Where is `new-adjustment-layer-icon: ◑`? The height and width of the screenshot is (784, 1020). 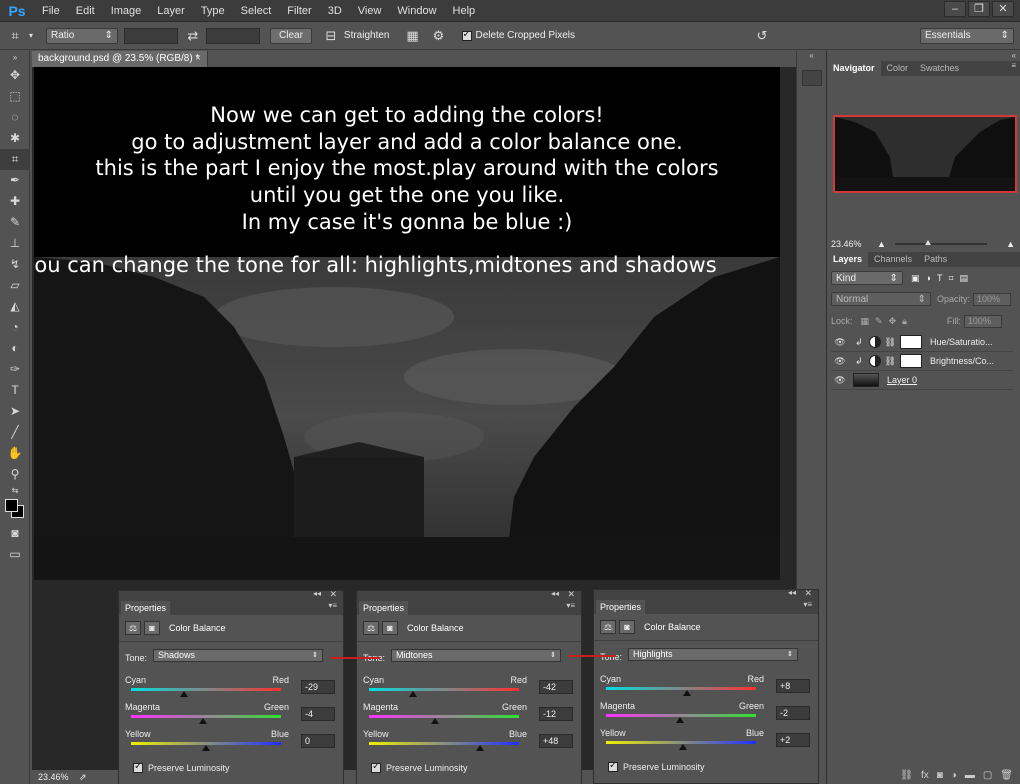 new-adjustment-layer-icon: ◑ is located at coordinates (954, 775).